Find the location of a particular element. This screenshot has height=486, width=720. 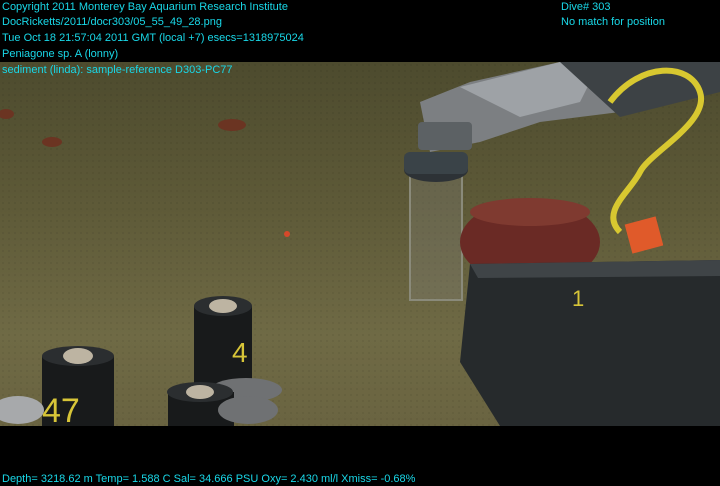

species-annotation: Peniagone sp. A (lonny) is located at coordinates (60, 54).